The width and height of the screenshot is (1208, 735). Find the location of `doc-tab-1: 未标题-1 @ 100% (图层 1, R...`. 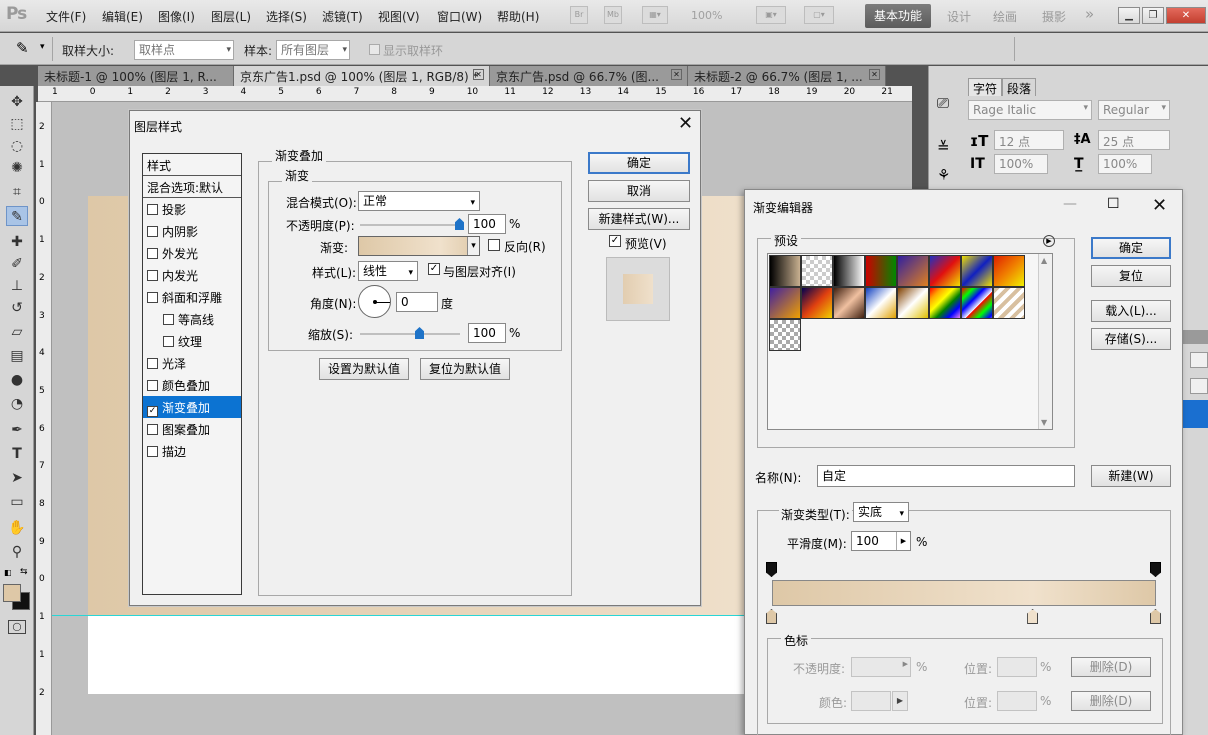

doc-tab-1: 未标题-1 @ 100% (图层 1, R... is located at coordinates (136, 76).